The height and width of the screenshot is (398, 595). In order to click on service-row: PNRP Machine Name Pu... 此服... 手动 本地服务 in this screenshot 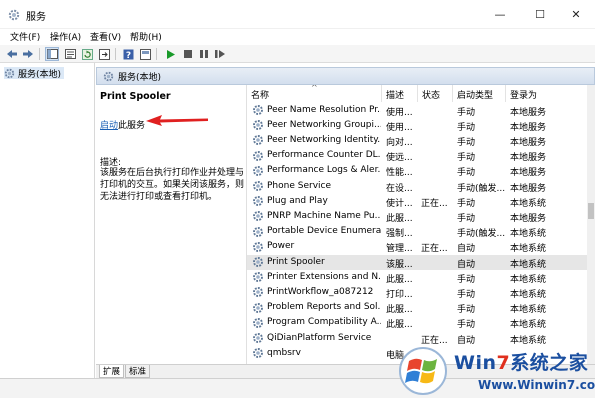, I will do `click(417, 216)`.